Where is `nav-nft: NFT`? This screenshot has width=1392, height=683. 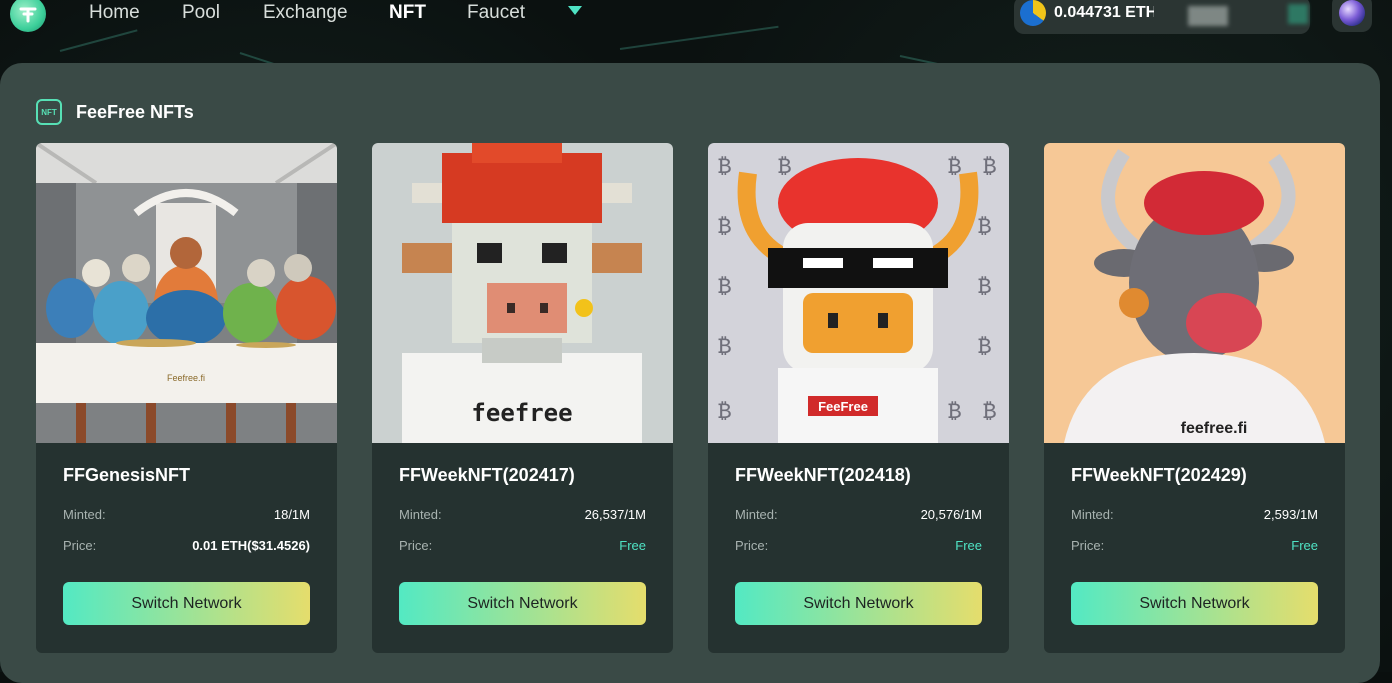 nav-nft: NFT is located at coordinates (407, 13).